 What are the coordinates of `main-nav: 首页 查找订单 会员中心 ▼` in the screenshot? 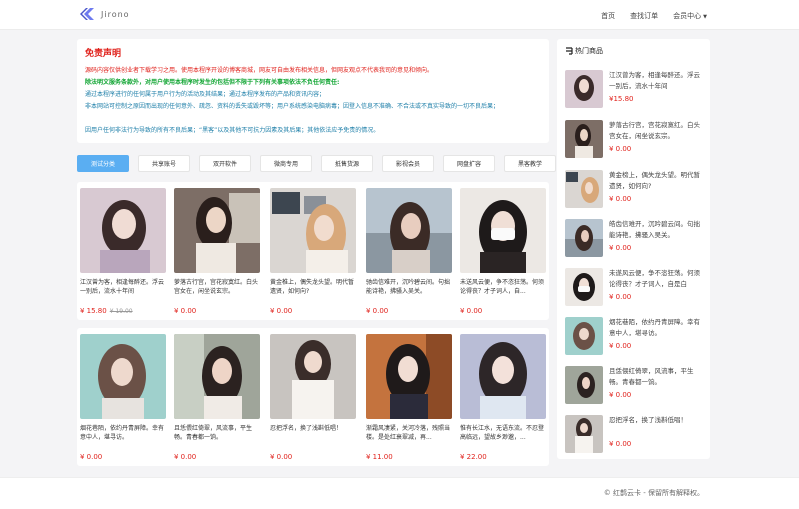 It's located at (654, 16).